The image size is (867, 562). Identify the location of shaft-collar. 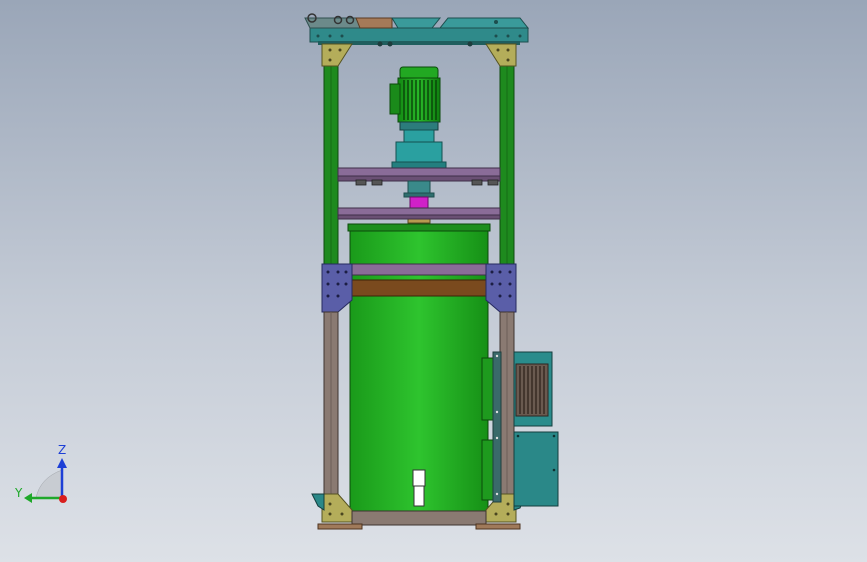
(419, 195).